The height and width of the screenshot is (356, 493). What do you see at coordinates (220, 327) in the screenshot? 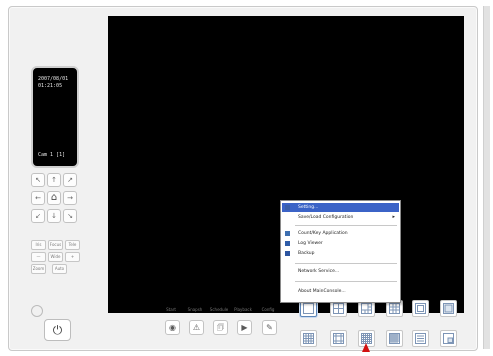
I see `schedule-icon: 🗊` at bounding box center [220, 327].